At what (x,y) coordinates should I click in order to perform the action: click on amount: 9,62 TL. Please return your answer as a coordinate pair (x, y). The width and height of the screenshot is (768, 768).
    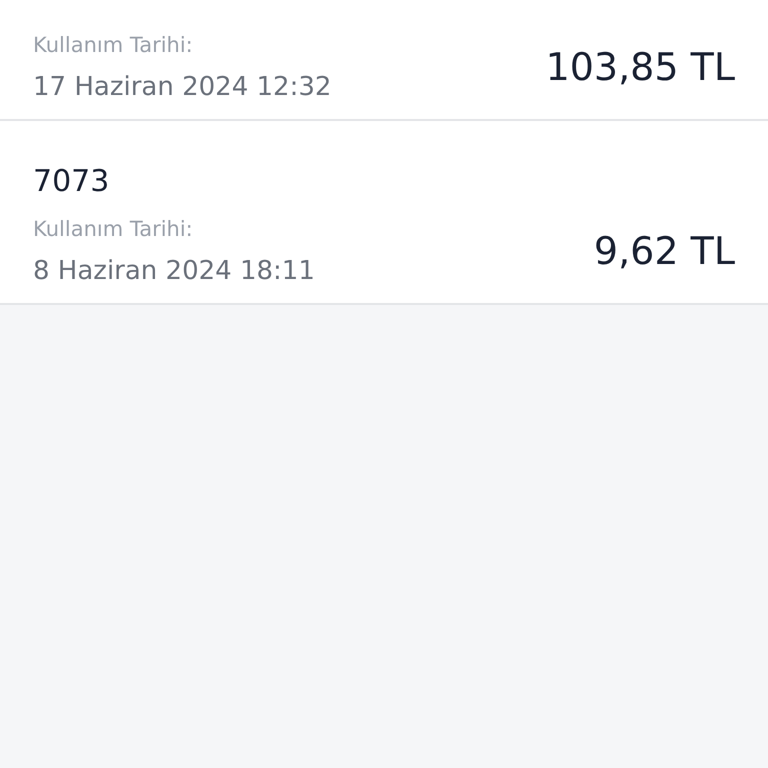
    Looking at the image, I should click on (664, 251).